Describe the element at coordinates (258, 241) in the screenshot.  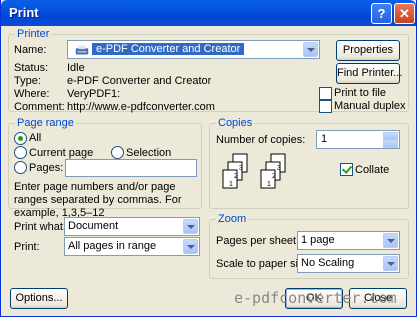
I see `pages-per-sheet-label: Pages per sheet:` at that location.